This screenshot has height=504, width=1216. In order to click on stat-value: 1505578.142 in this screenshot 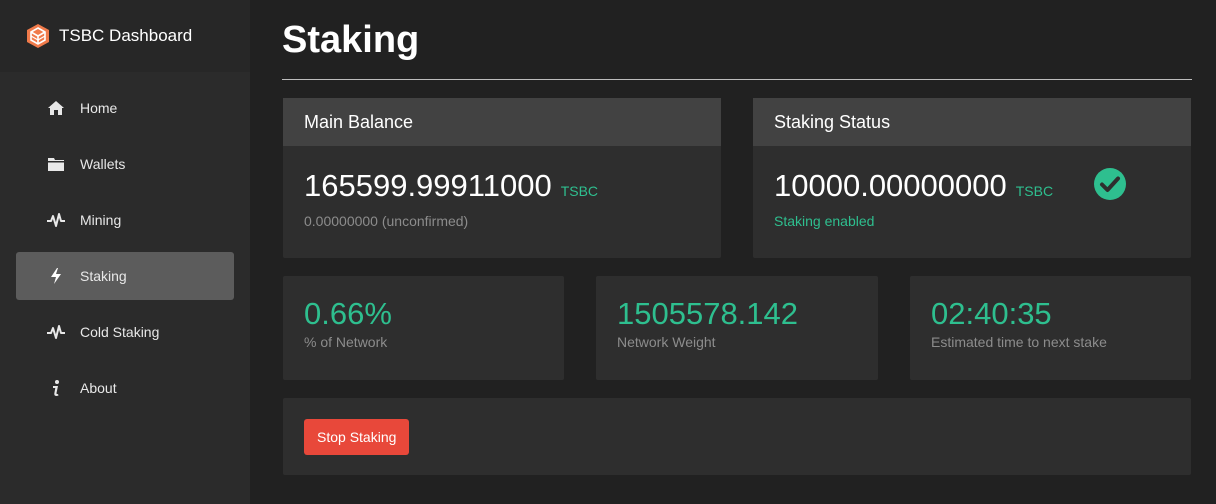, I will do `click(708, 313)`.